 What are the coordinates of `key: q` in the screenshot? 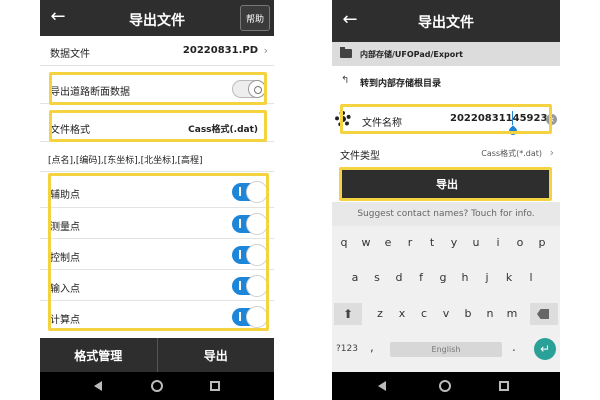 It's located at (344, 243).